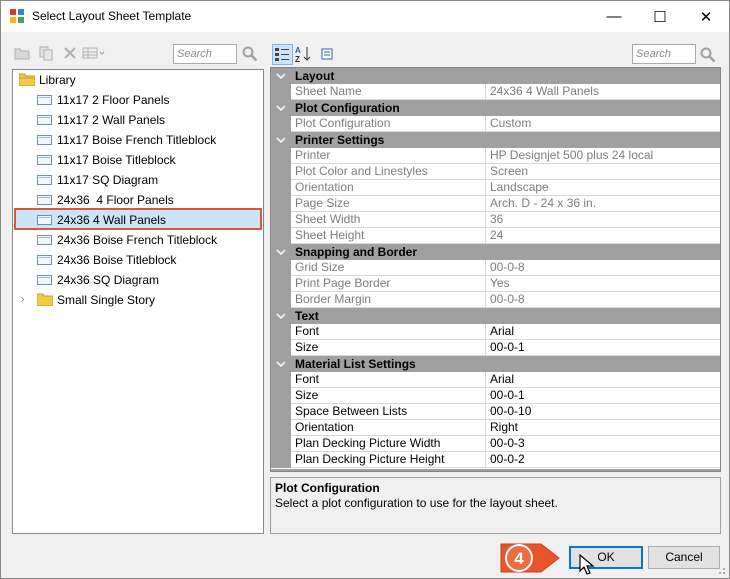 The width and height of the screenshot is (730, 579). I want to click on property-row: Sheet Width 36, so click(495, 220).